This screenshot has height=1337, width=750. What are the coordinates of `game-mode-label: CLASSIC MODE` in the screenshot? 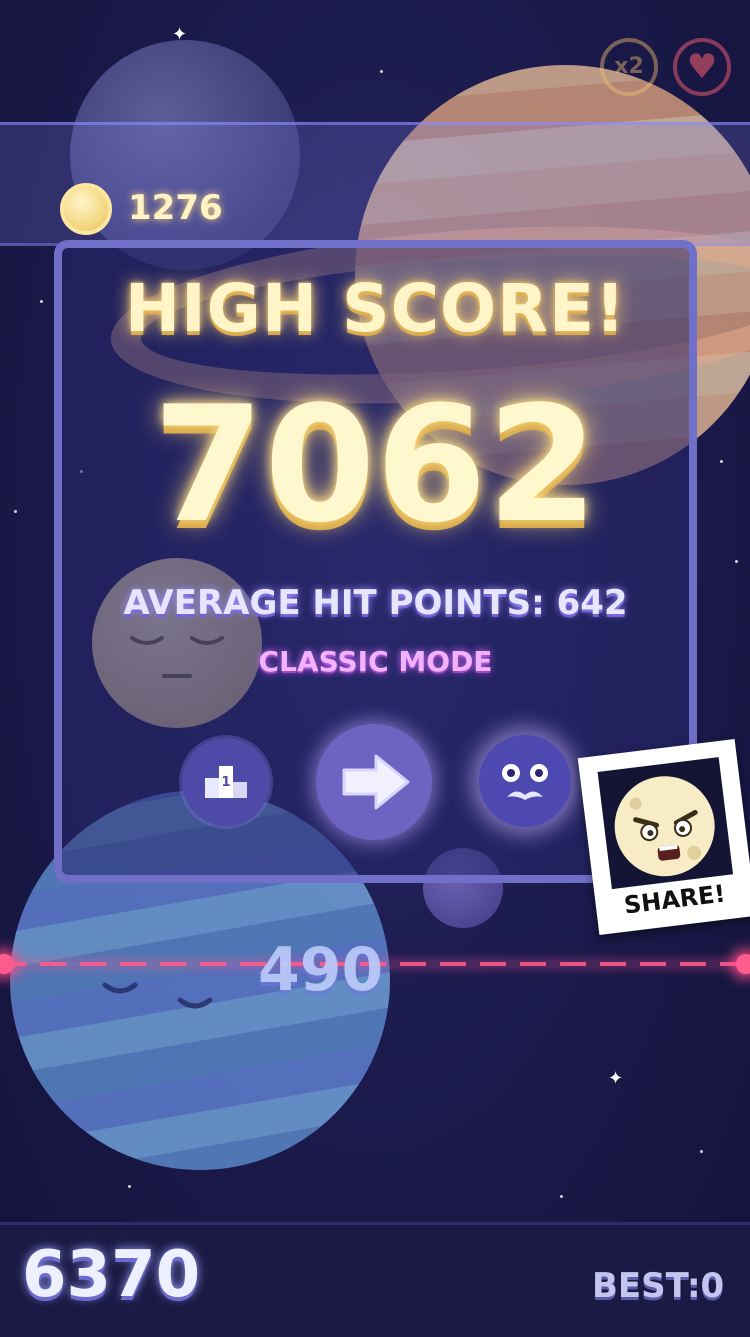 It's located at (375, 661).